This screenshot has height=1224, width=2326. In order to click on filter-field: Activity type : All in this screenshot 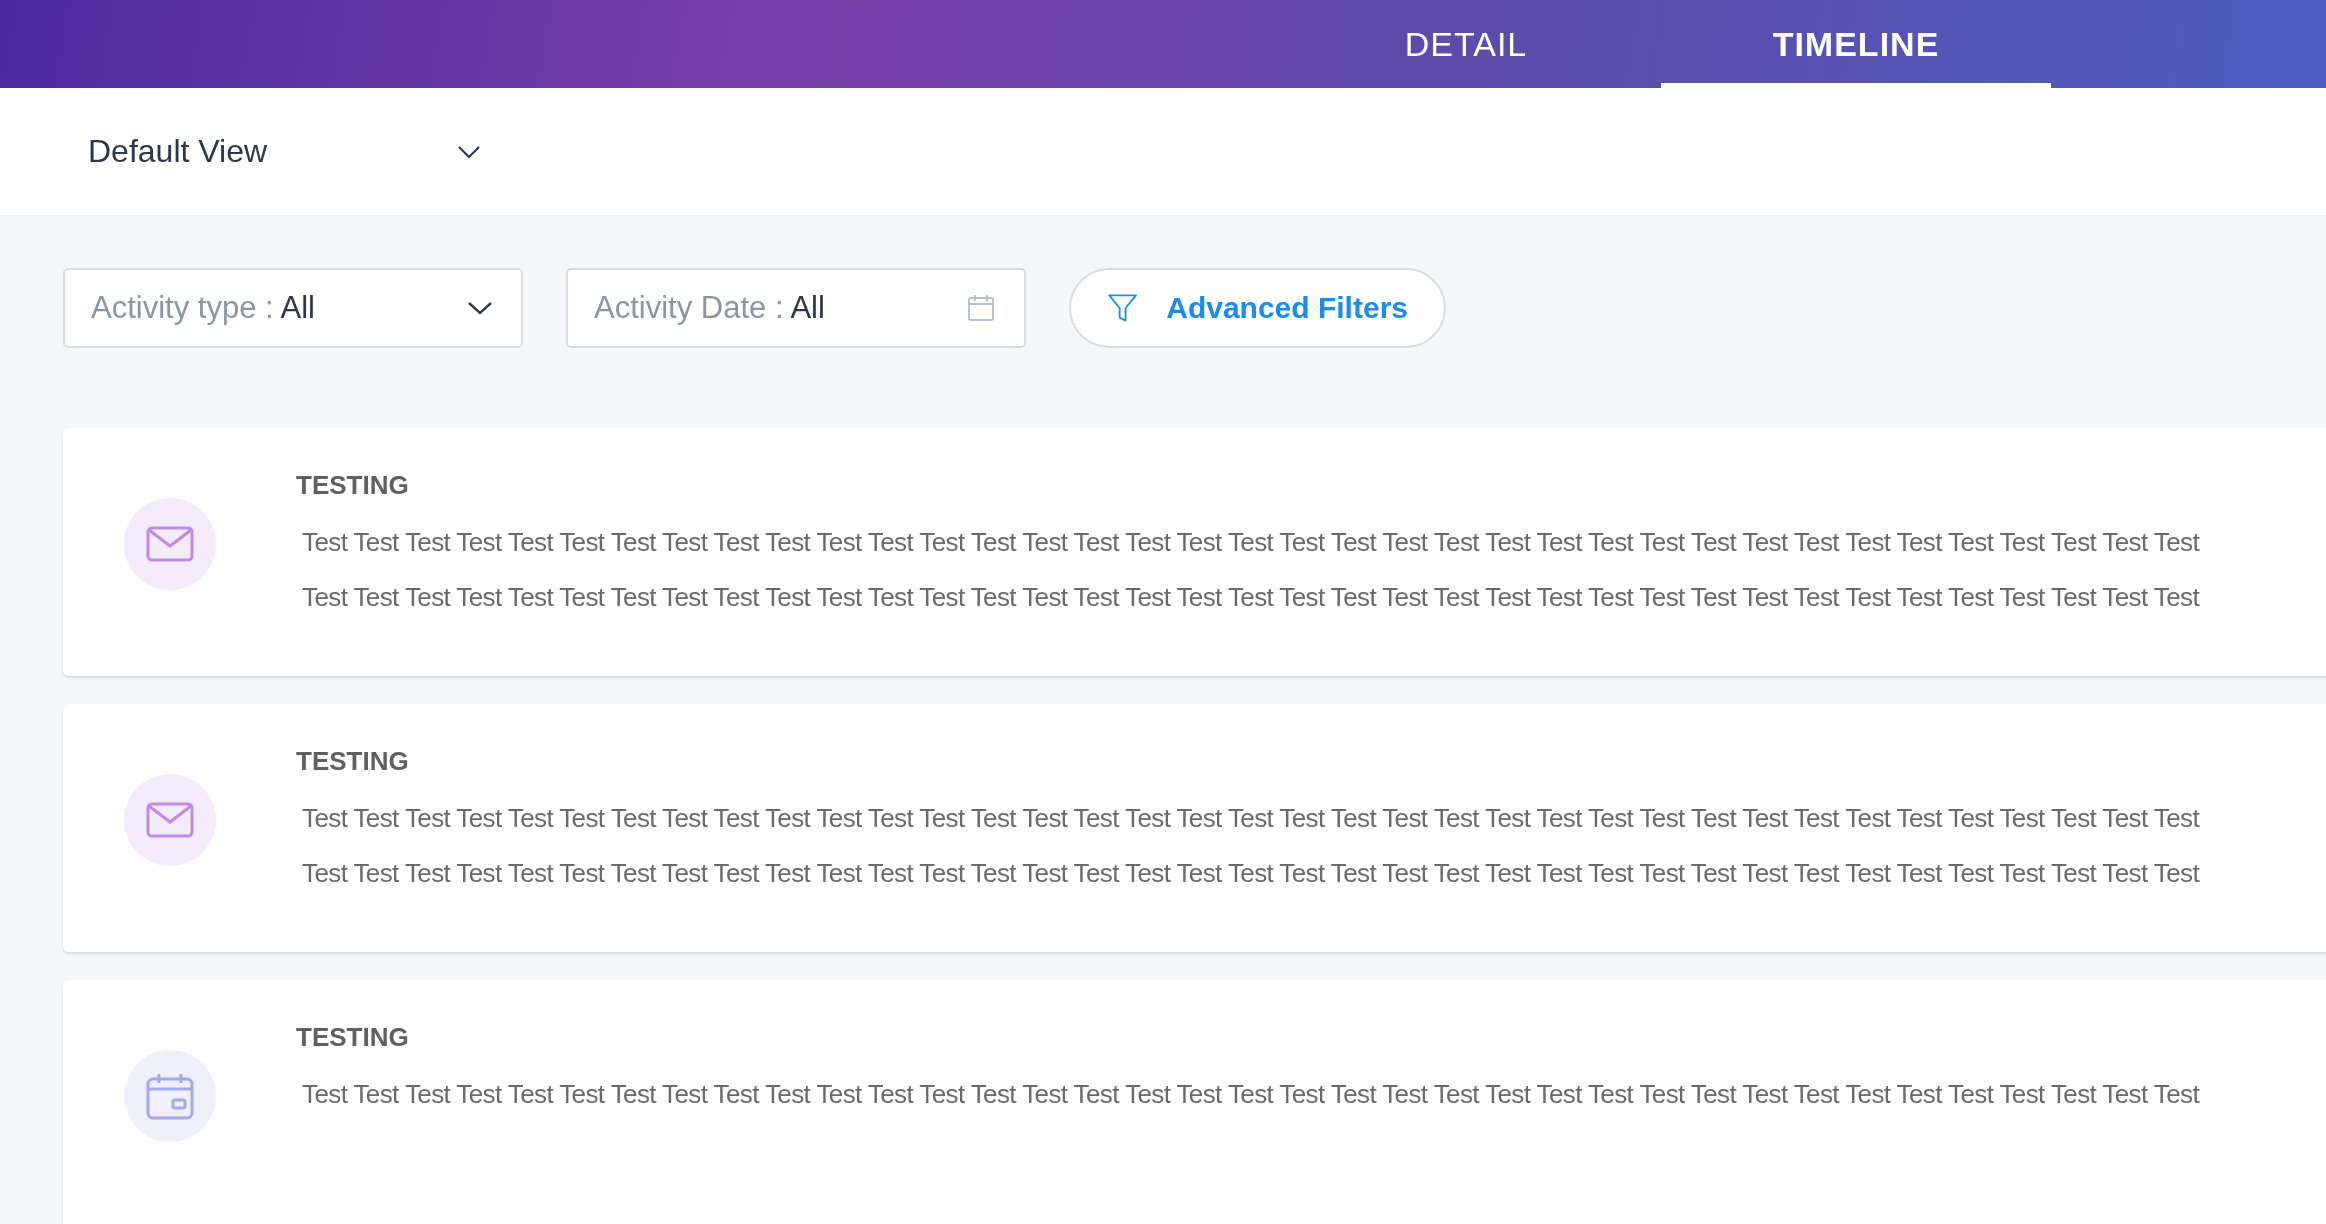, I will do `click(293, 308)`.